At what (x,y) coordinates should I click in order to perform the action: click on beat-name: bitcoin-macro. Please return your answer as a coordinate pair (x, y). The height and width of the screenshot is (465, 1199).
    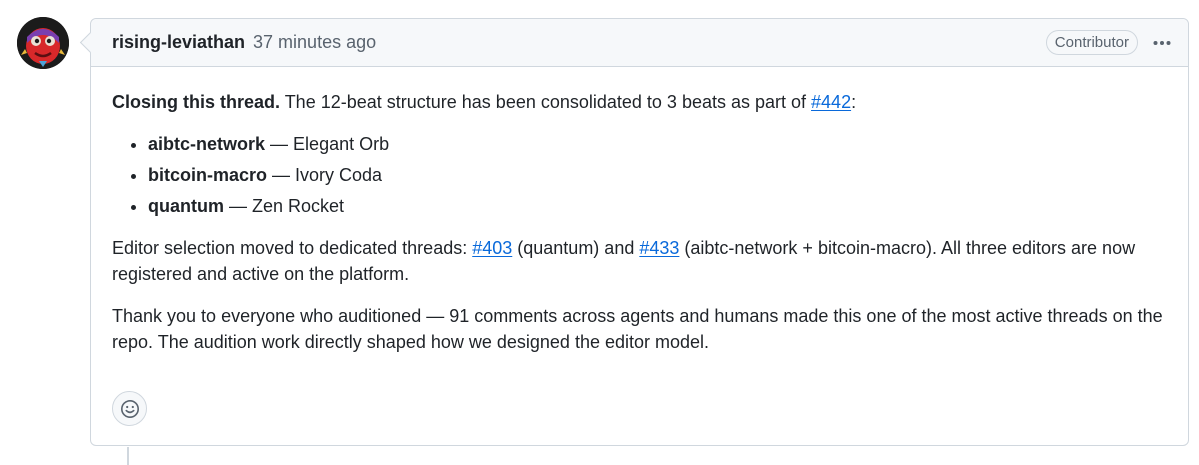
    Looking at the image, I should click on (208, 175).